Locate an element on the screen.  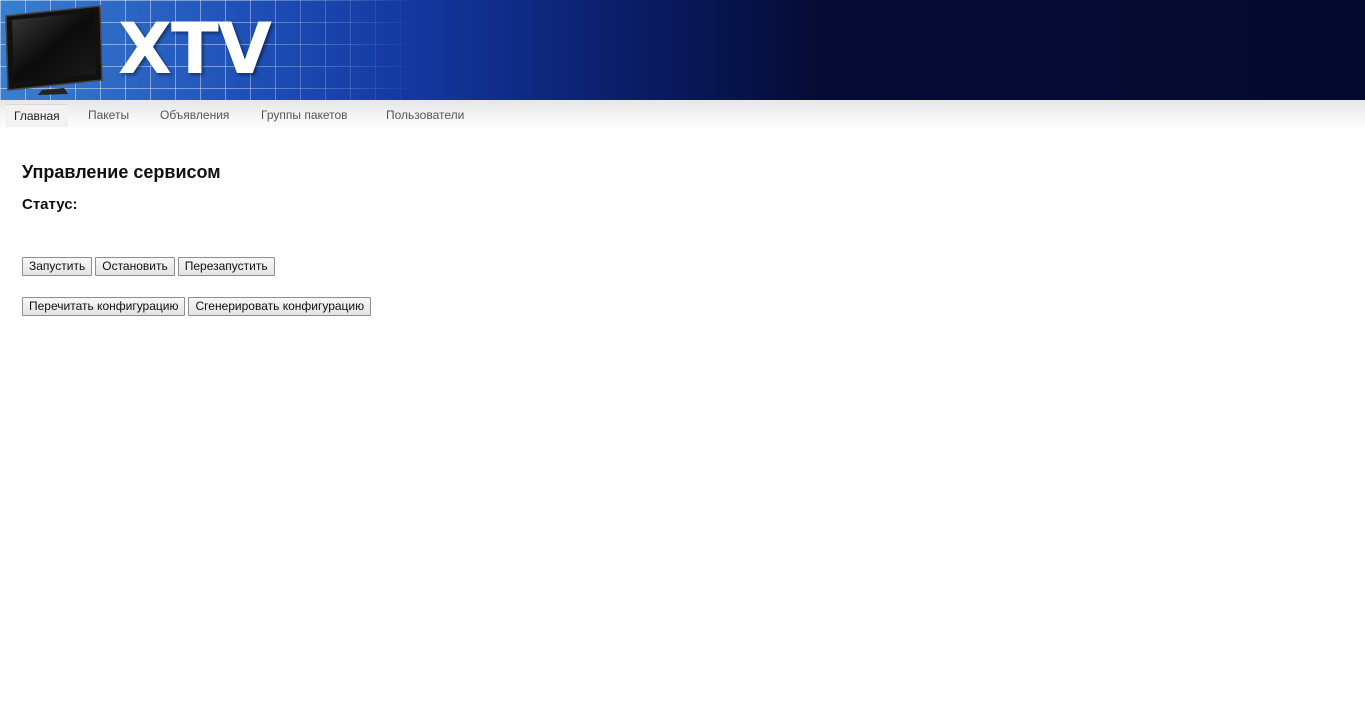
nav-item-home: Главная is located at coordinates (37, 115).